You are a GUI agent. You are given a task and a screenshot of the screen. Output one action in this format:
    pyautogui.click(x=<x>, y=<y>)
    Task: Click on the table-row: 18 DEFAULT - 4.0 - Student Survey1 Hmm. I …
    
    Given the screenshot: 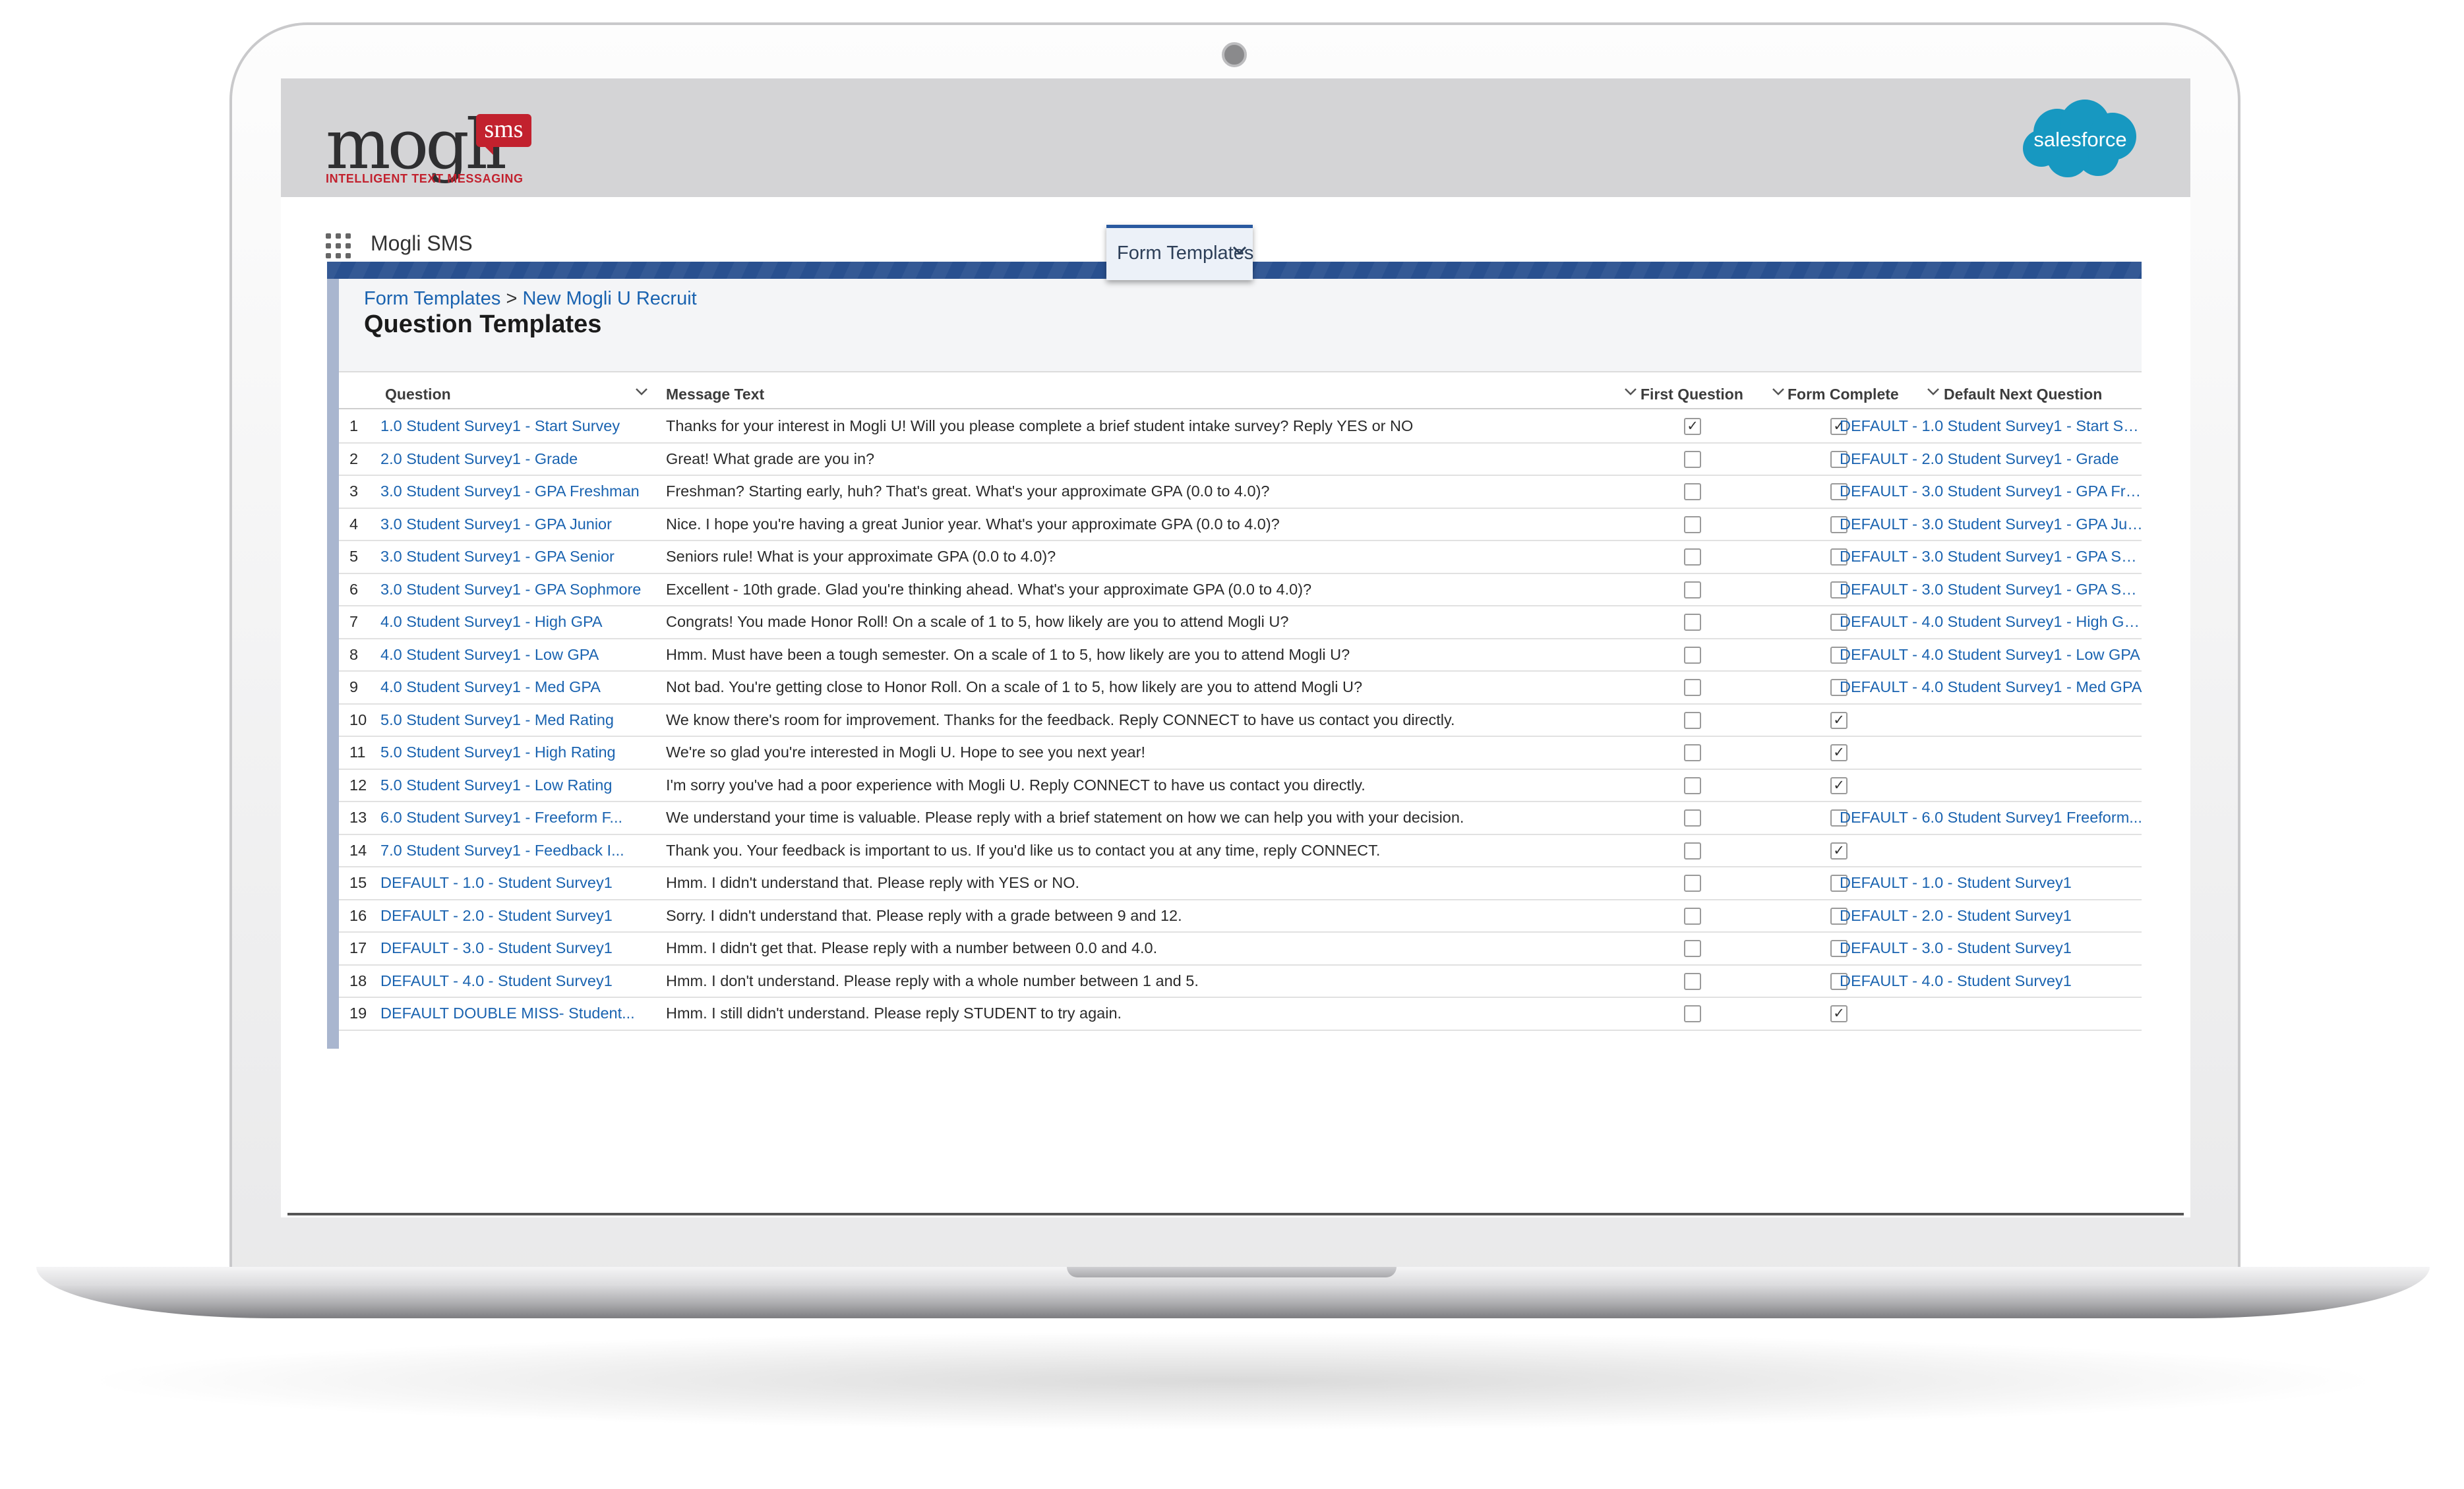 What is the action you would take?
    pyautogui.click(x=1241, y=981)
    